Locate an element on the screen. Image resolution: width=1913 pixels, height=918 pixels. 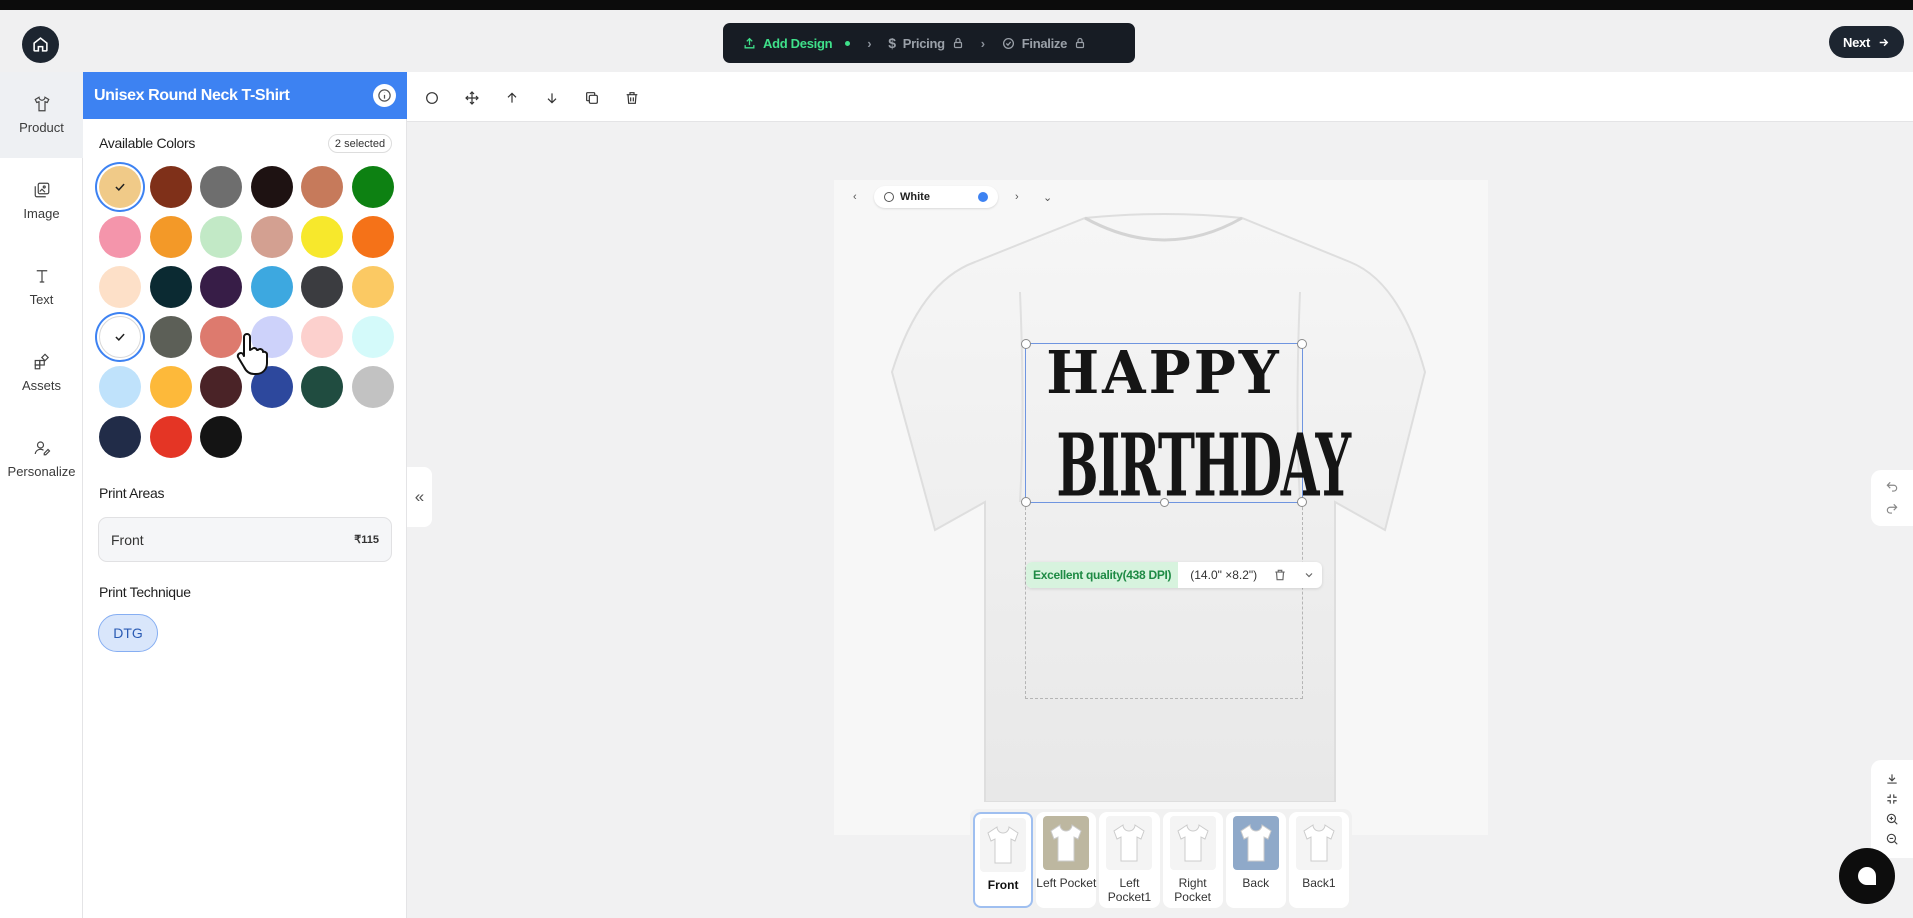
view-thumb: Right Pocket is located at coordinates (1192, 860).